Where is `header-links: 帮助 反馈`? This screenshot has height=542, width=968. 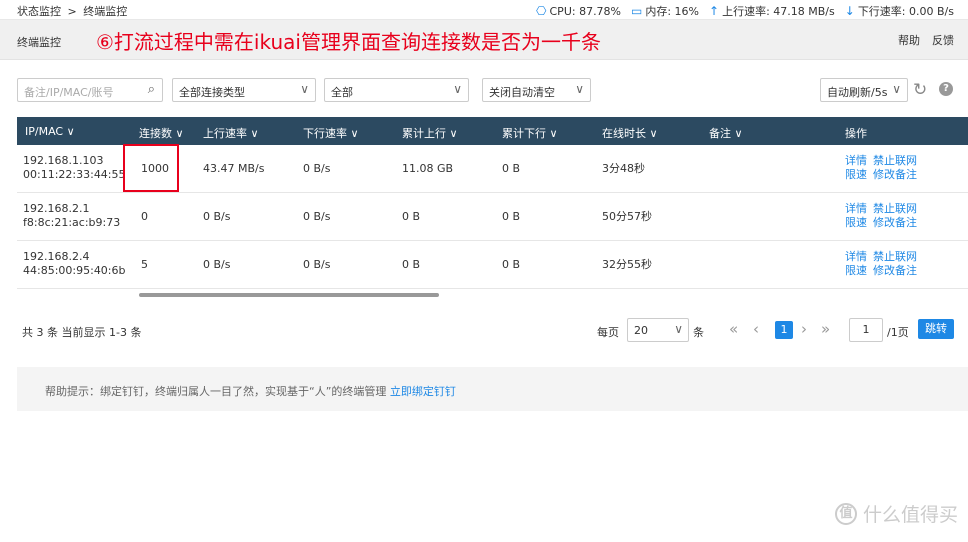
header-links: 帮助 反馈 is located at coordinates (926, 40).